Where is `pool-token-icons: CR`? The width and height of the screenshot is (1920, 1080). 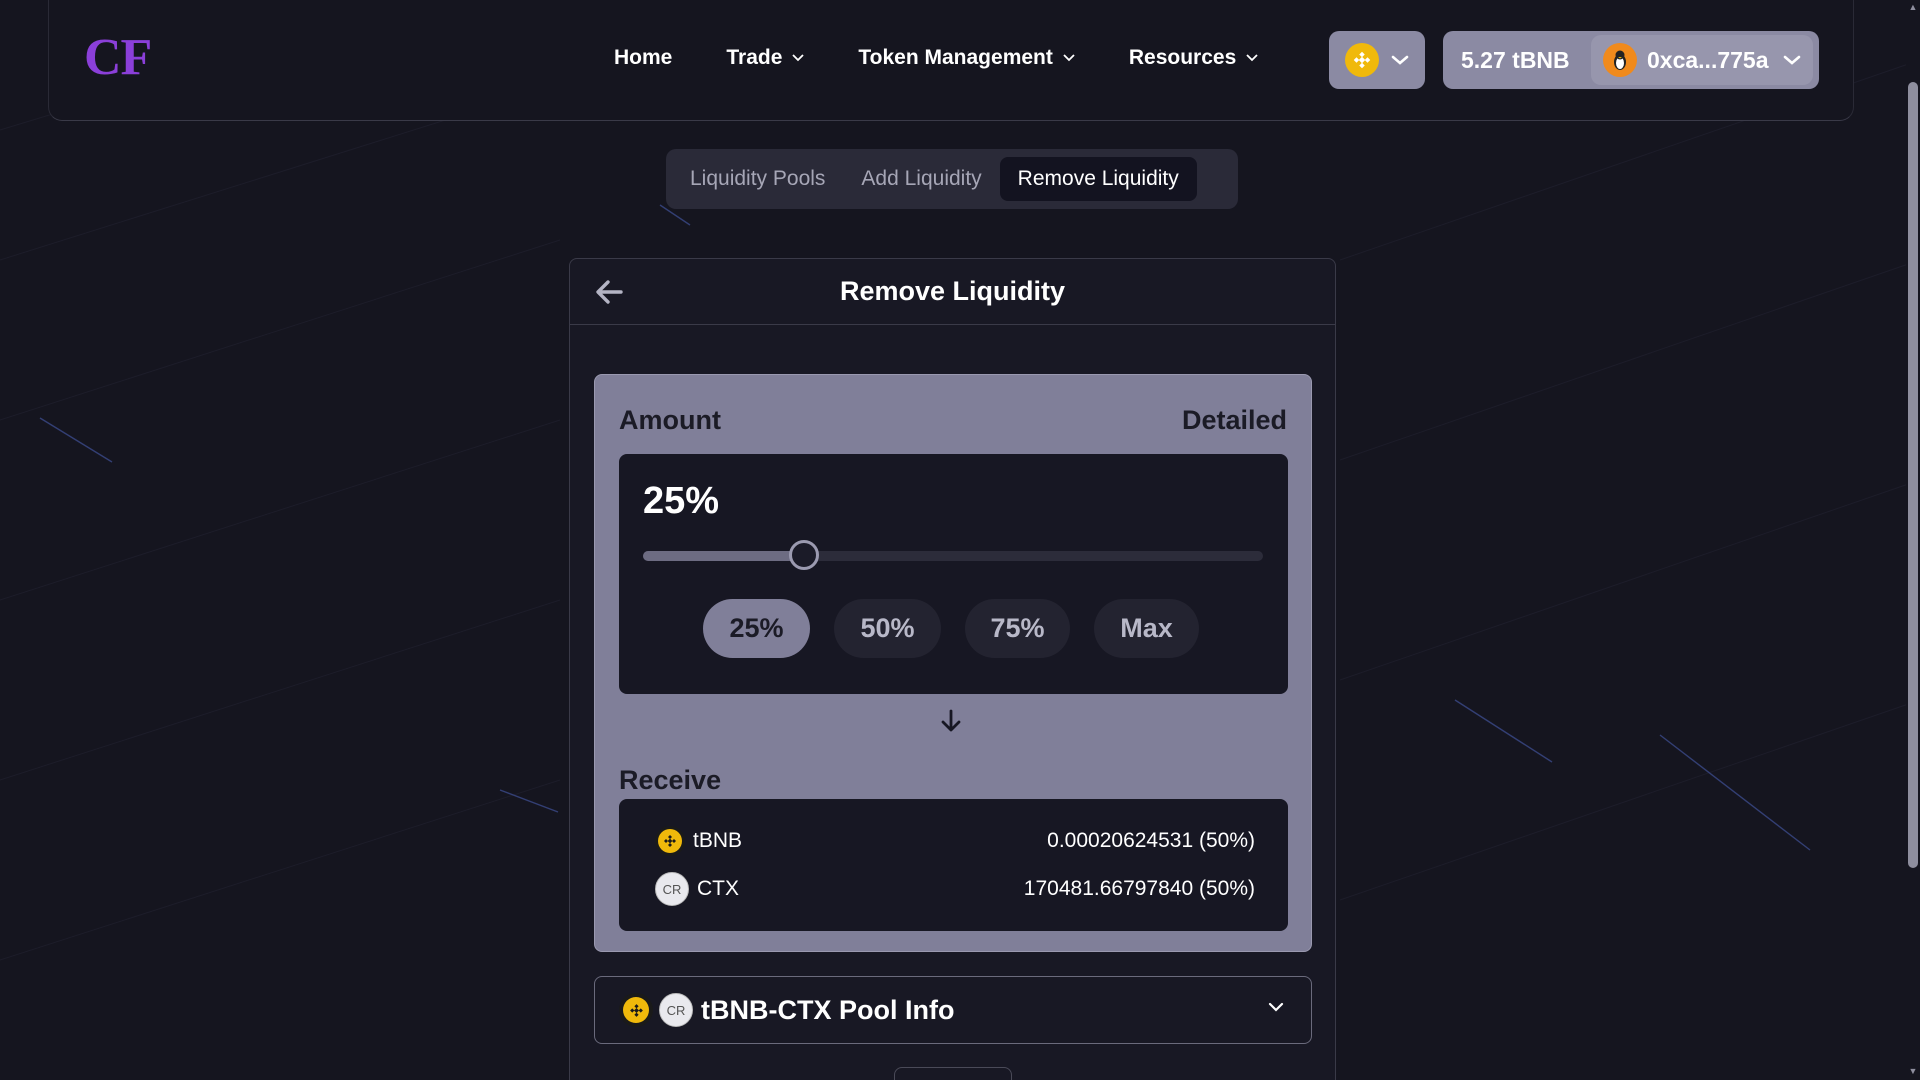 pool-token-icons: CR is located at coordinates (656, 1010).